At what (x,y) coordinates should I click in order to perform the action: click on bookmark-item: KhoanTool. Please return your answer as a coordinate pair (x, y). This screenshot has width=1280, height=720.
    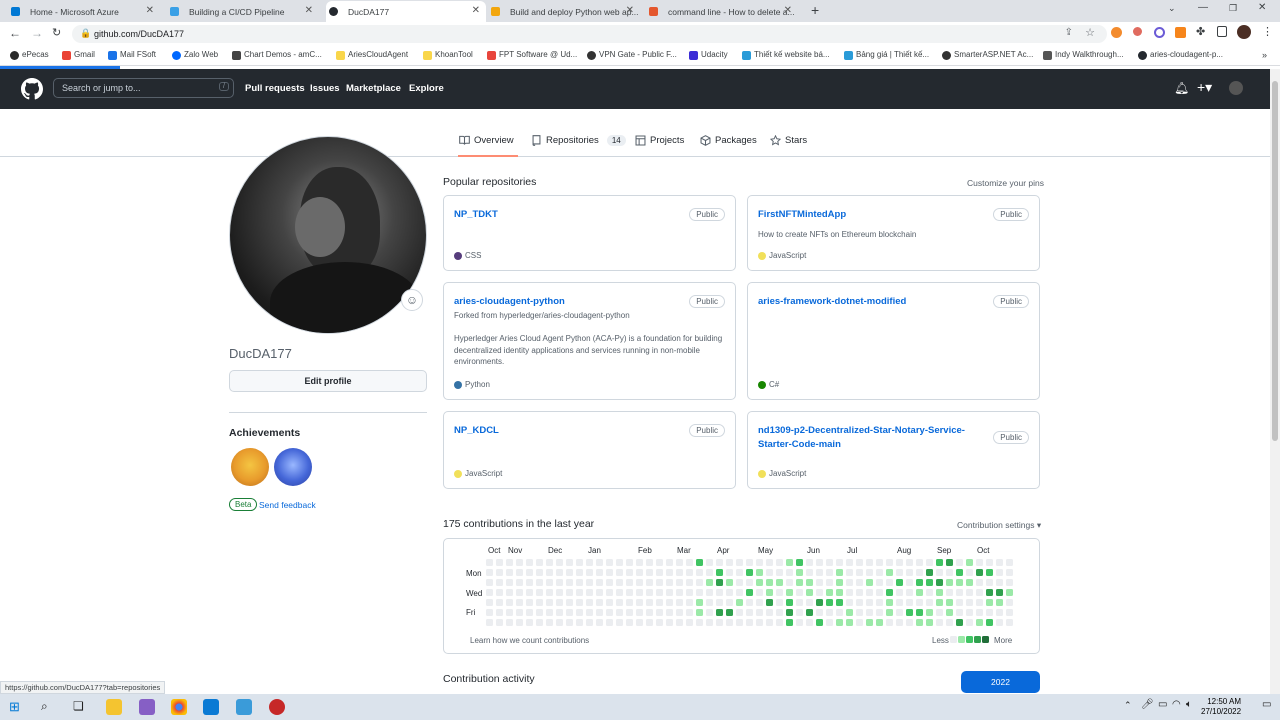
    Looking at the image, I should click on (448, 55).